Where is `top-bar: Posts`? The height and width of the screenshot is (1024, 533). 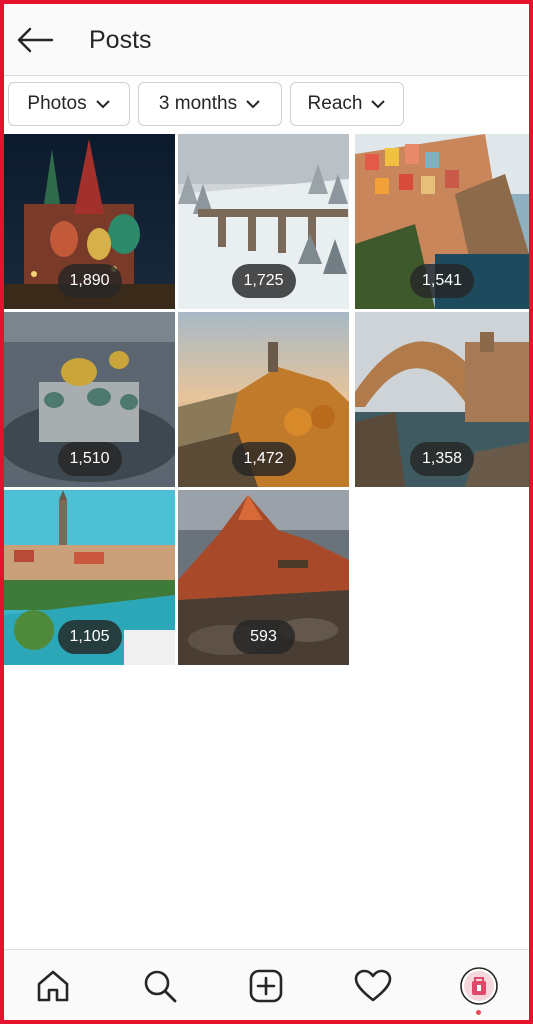
top-bar: Posts is located at coordinates (266, 40).